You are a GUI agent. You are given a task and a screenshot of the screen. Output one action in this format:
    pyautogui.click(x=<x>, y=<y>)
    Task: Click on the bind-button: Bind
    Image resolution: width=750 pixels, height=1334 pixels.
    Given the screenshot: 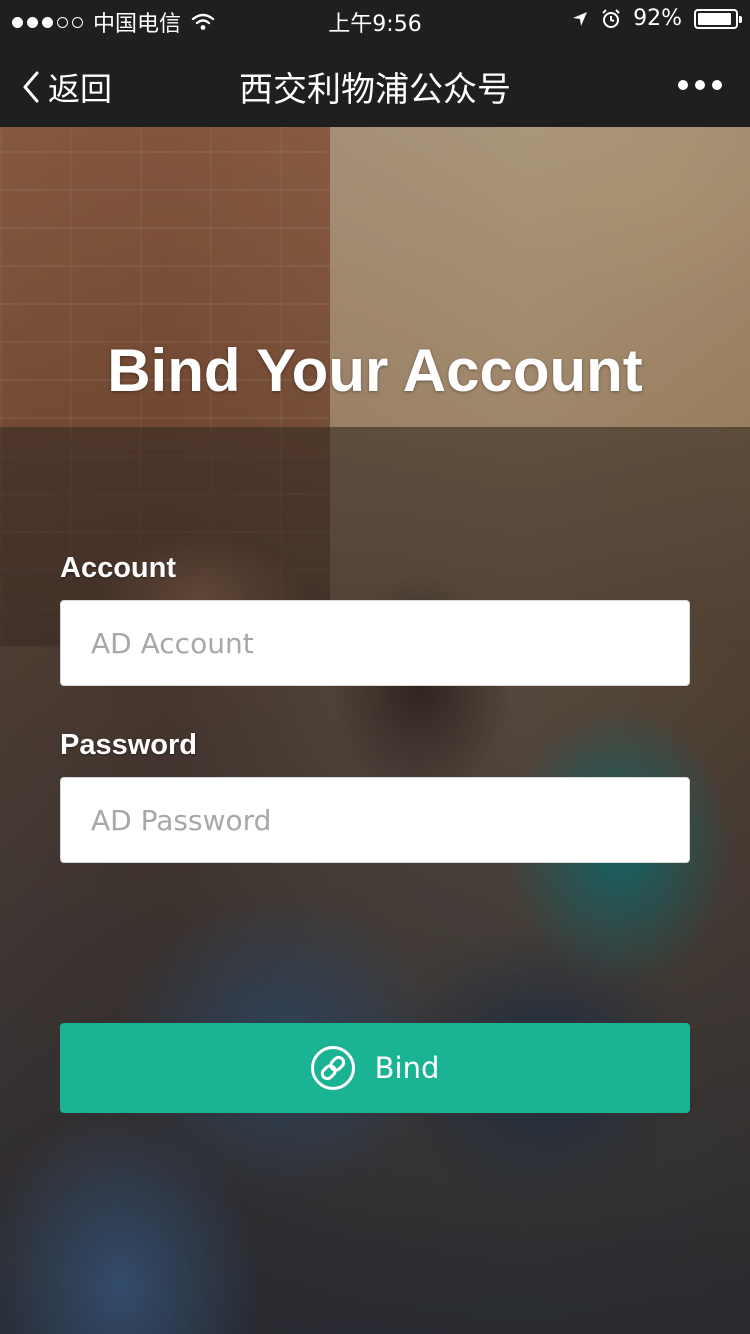 What is the action you would take?
    pyautogui.click(x=375, y=1068)
    